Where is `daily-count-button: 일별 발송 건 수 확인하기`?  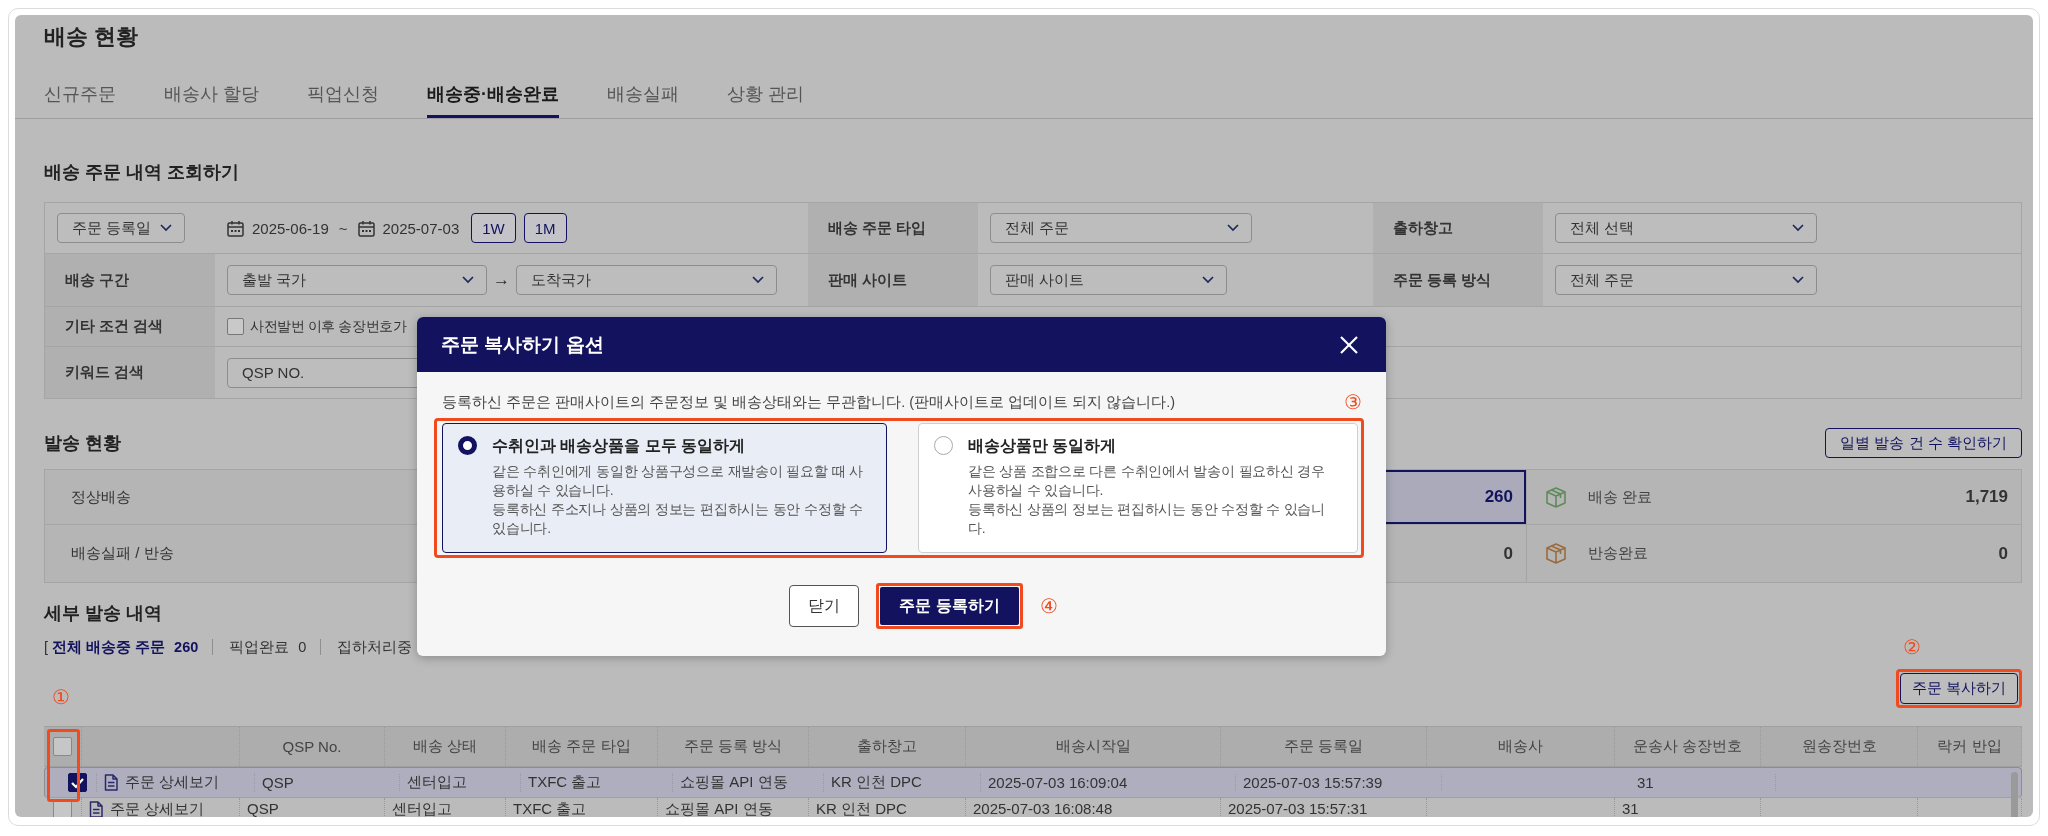 daily-count-button: 일별 발송 건 수 확인하기 is located at coordinates (1923, 443).